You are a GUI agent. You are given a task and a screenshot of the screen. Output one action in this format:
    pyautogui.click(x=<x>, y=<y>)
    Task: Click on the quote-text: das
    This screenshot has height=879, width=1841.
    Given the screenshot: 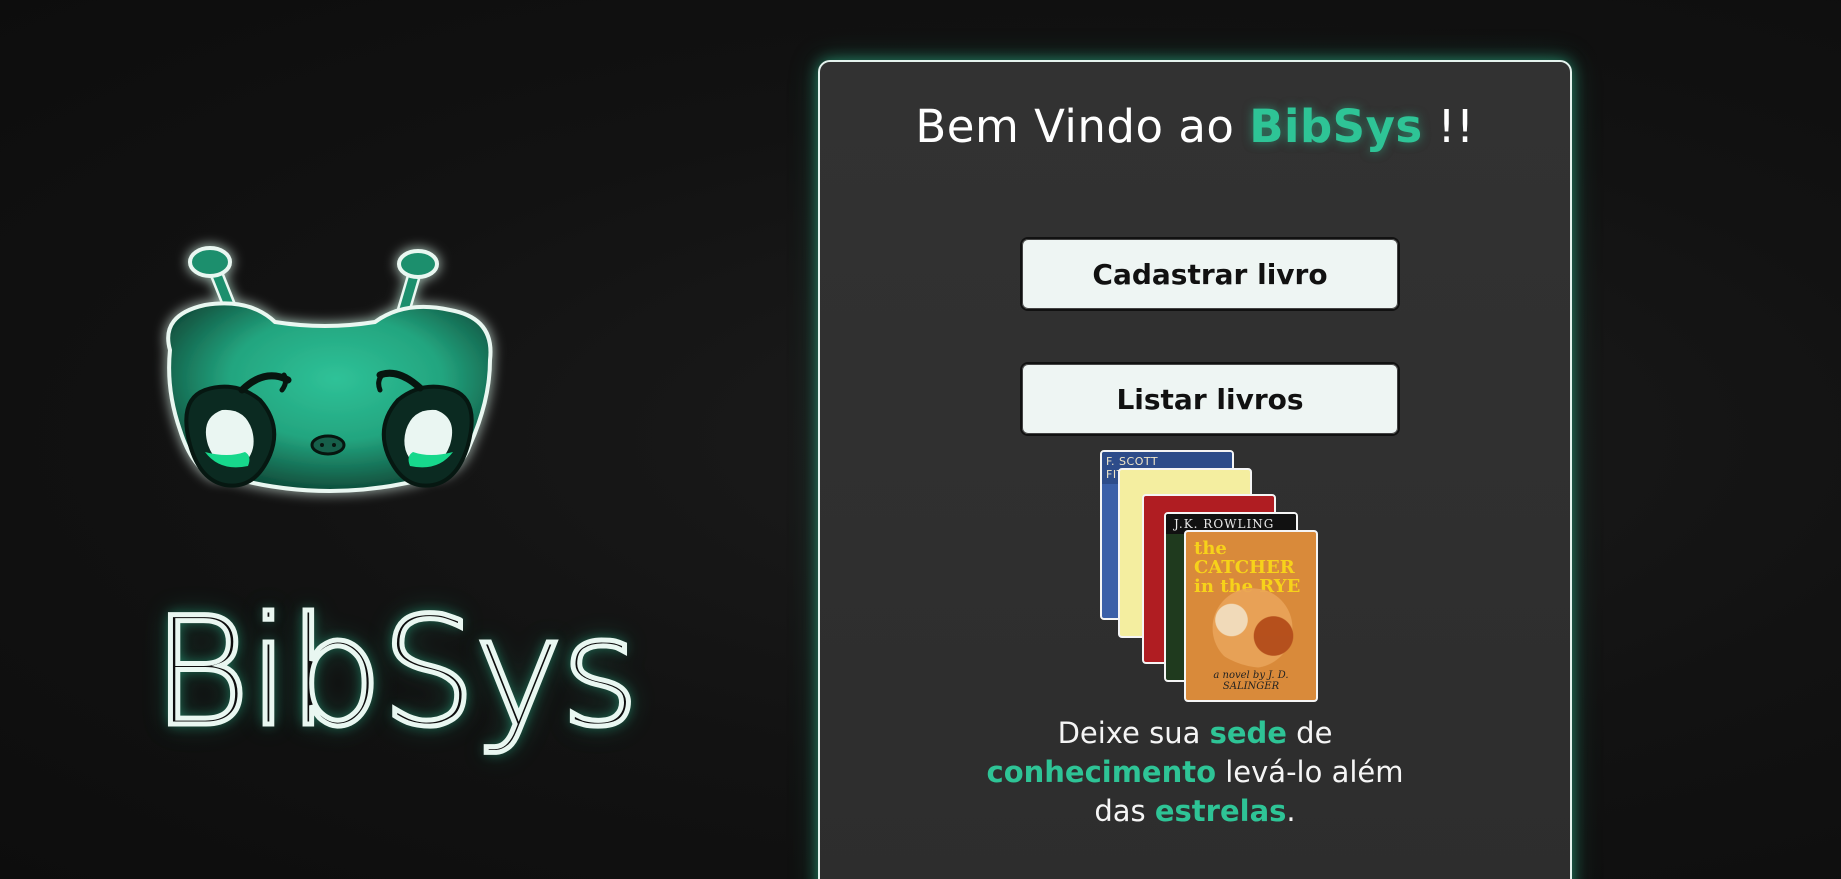 What is the action you would take?
    pyautogui.click(x=1124, y=811)
    